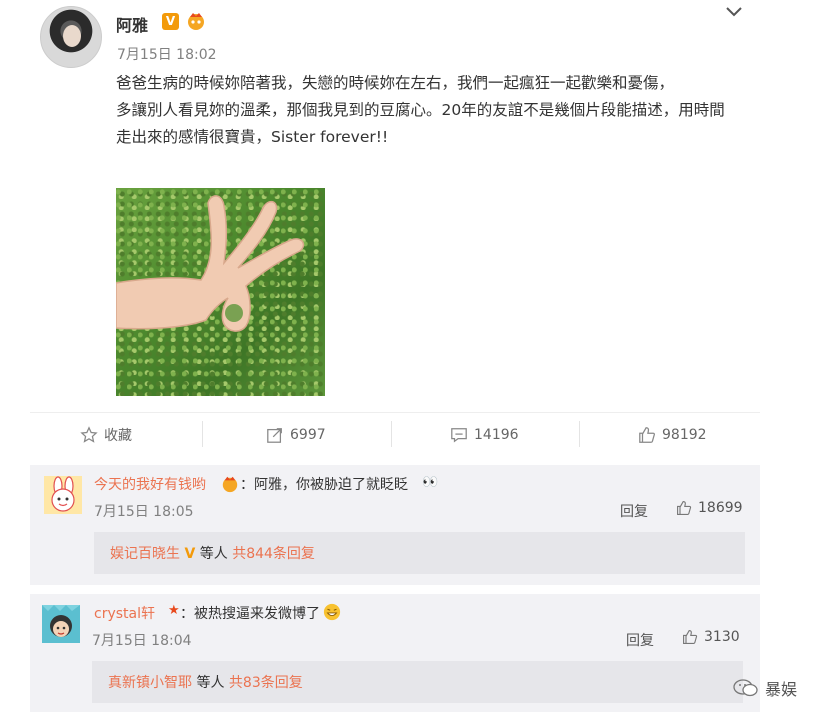  I want to click on post-text-line: 爸爸生病的時候妳陪著我，失戀的時候妳在左右，我們一起瘋狂一起歡樂和憂傷，, so click(395, 83).